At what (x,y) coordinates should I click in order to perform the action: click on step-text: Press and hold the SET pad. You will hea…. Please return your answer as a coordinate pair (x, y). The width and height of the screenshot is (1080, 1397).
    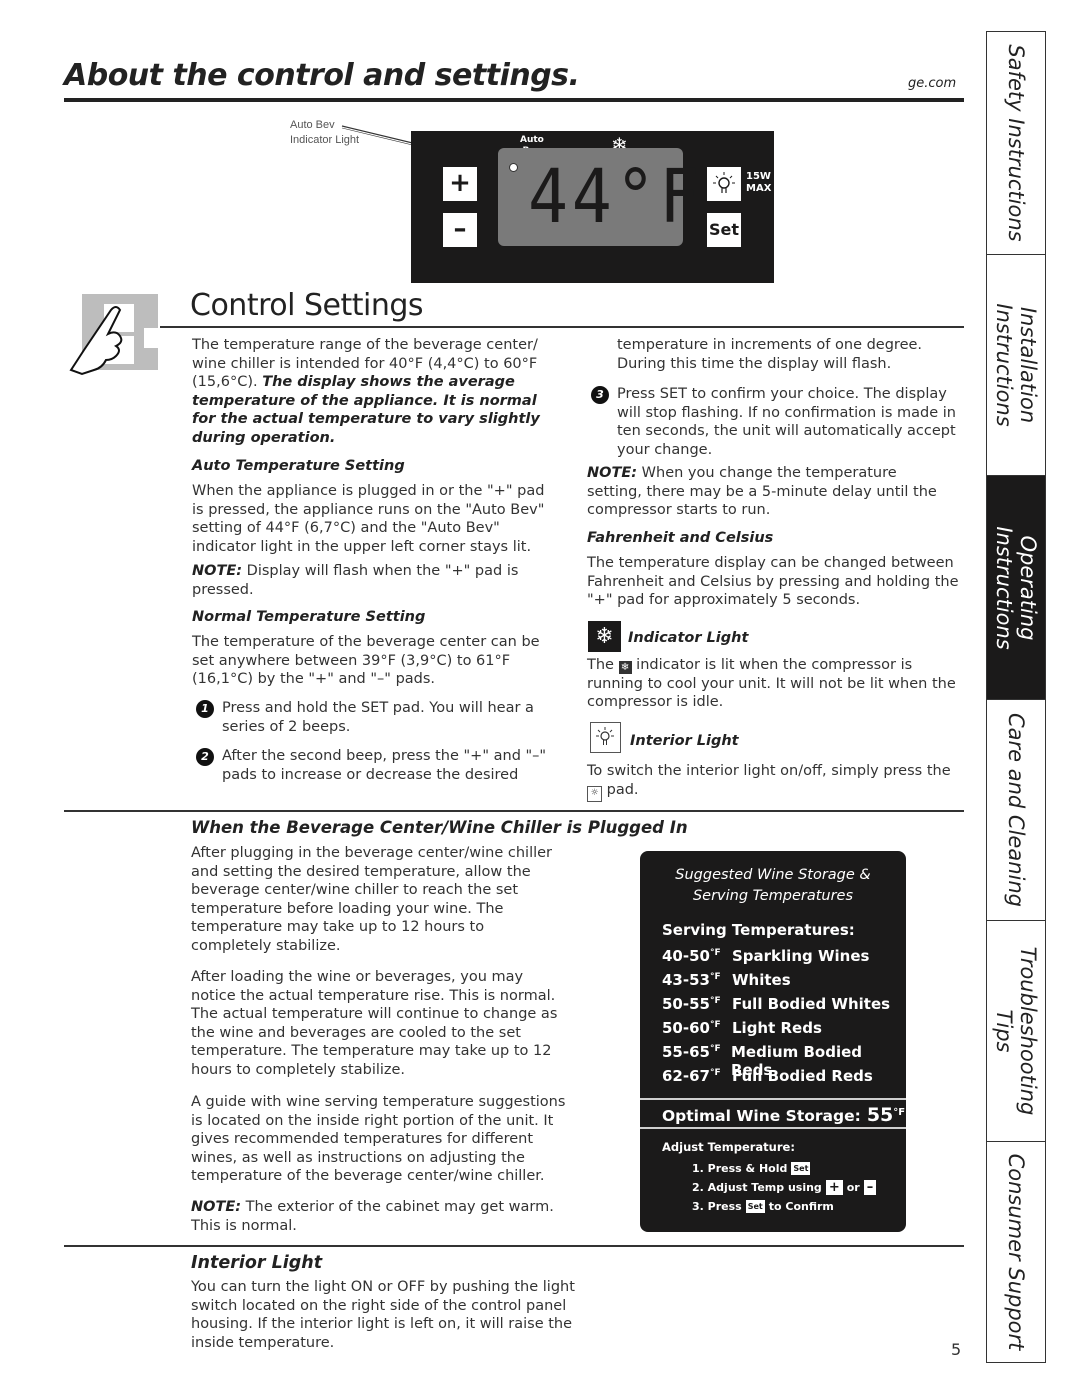
    Looking at the image, I should click on (378, 717).